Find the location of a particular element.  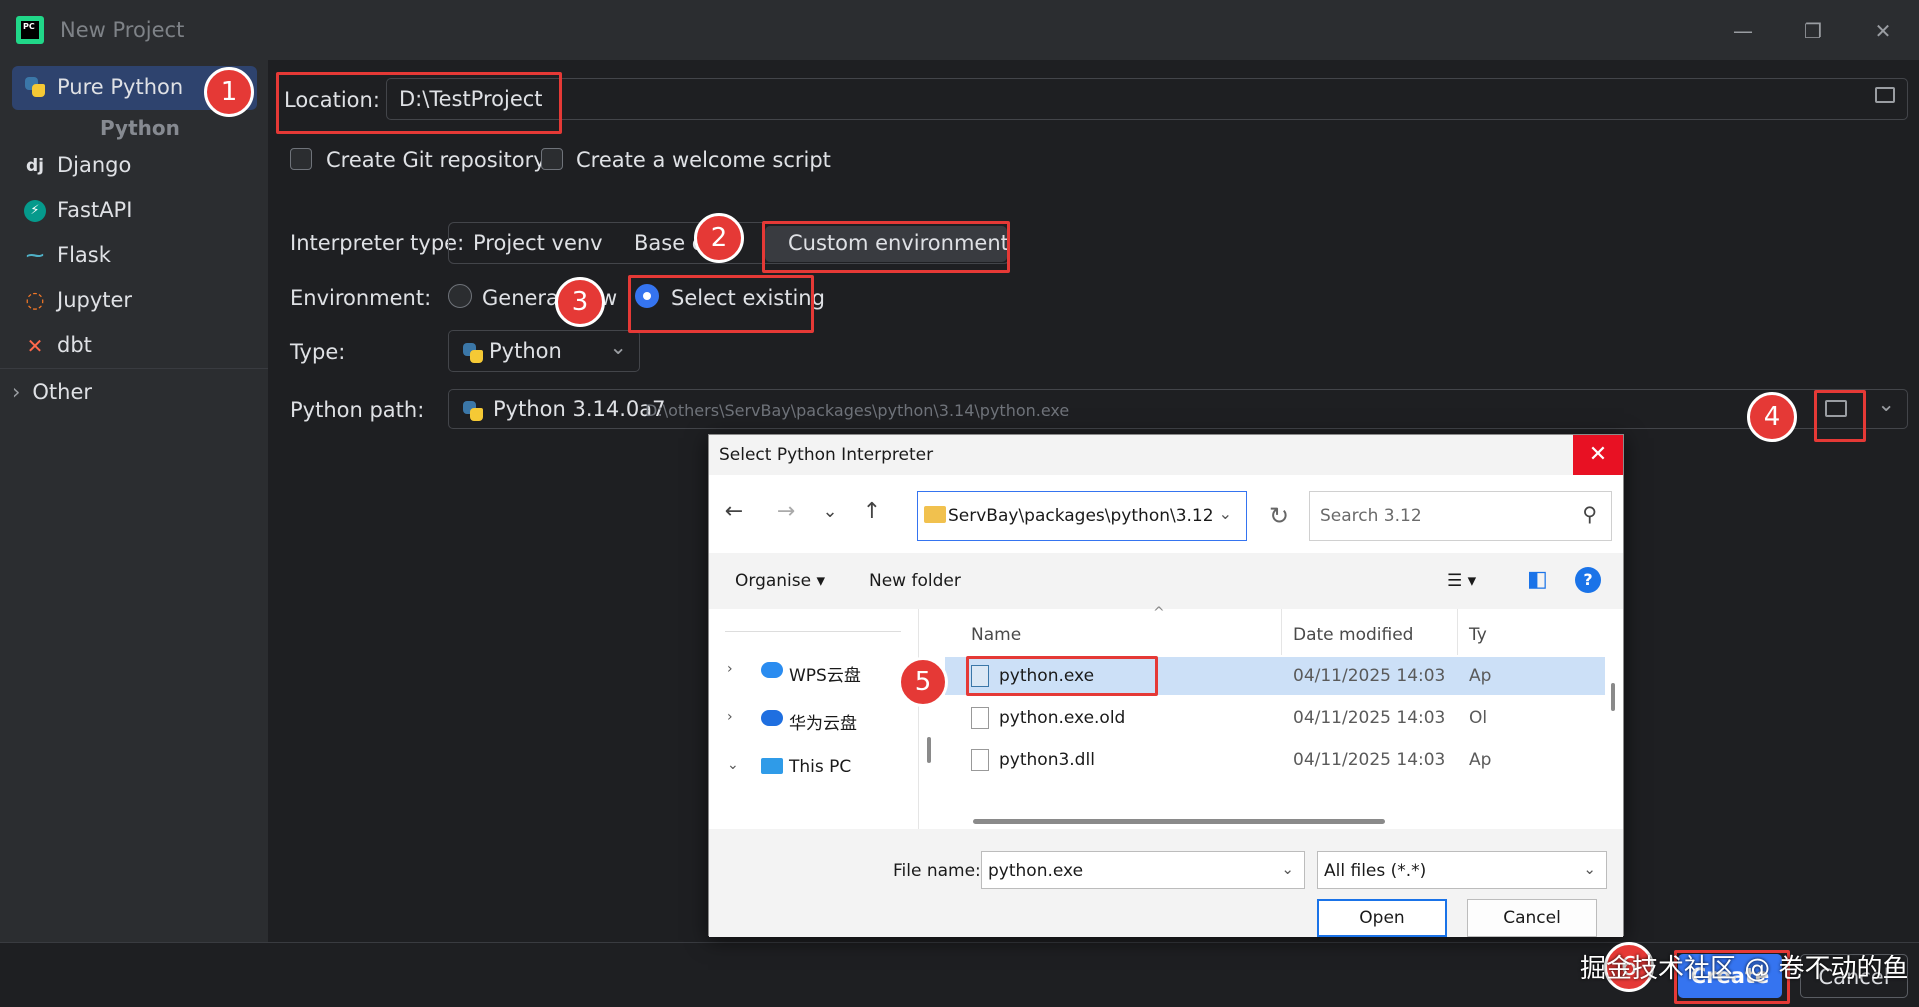

sidebar-item-label: Jupyter is located at coordinates (95, 300).